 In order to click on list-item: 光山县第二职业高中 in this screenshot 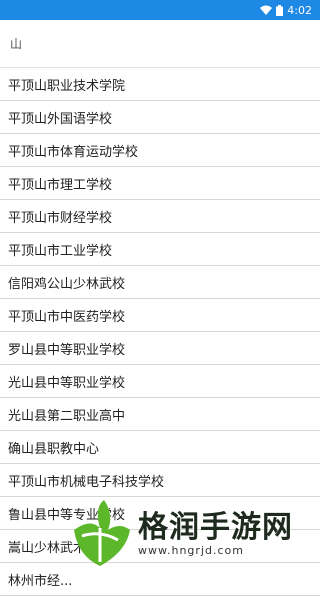, I will do `click(160, 414)`.